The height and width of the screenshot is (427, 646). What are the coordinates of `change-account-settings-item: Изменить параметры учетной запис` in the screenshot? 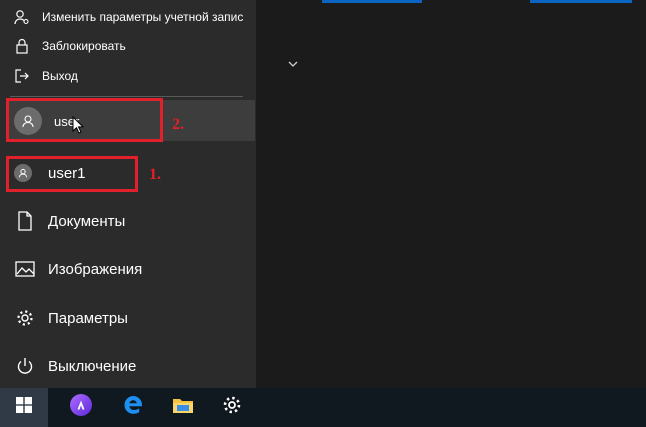 It's located at (128, 17).